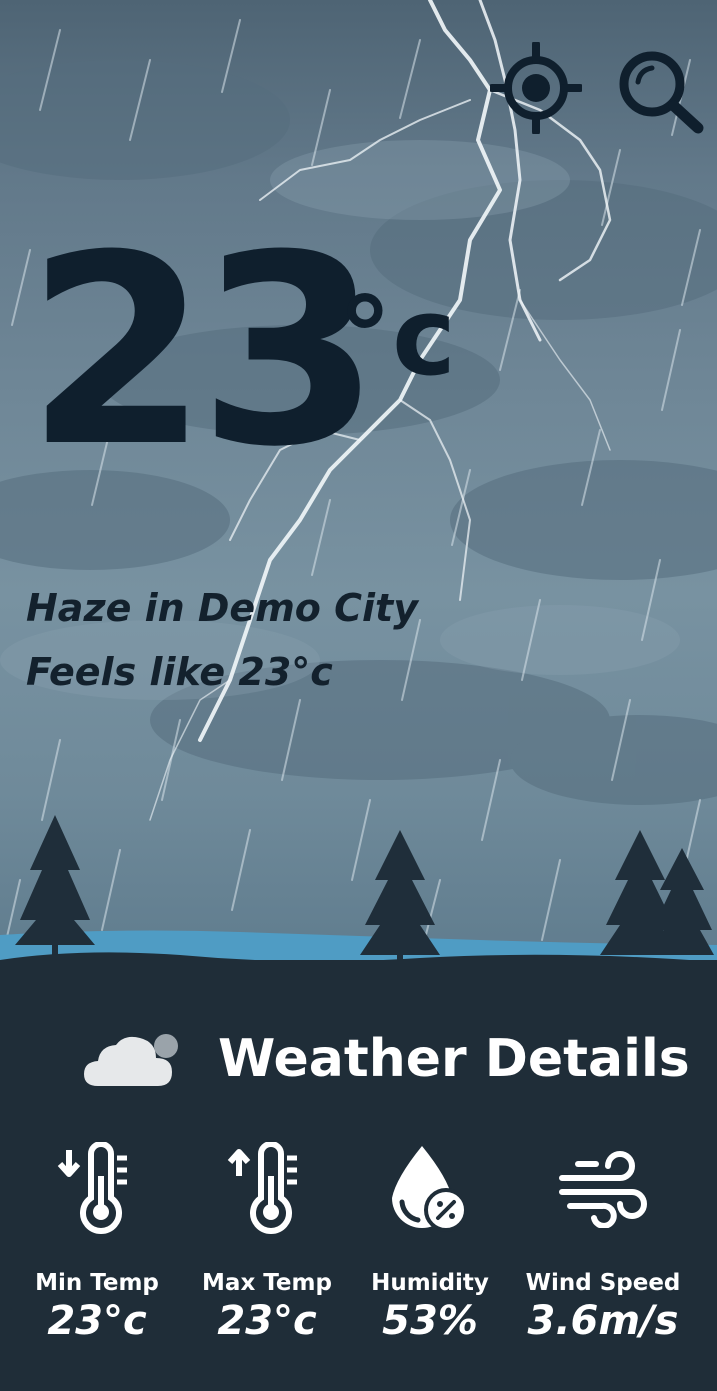 Image resolution: width=717 pixels, height=1391 pixels. I want to click on feels-like-text: Feels like 23°c, so click(179, 672).